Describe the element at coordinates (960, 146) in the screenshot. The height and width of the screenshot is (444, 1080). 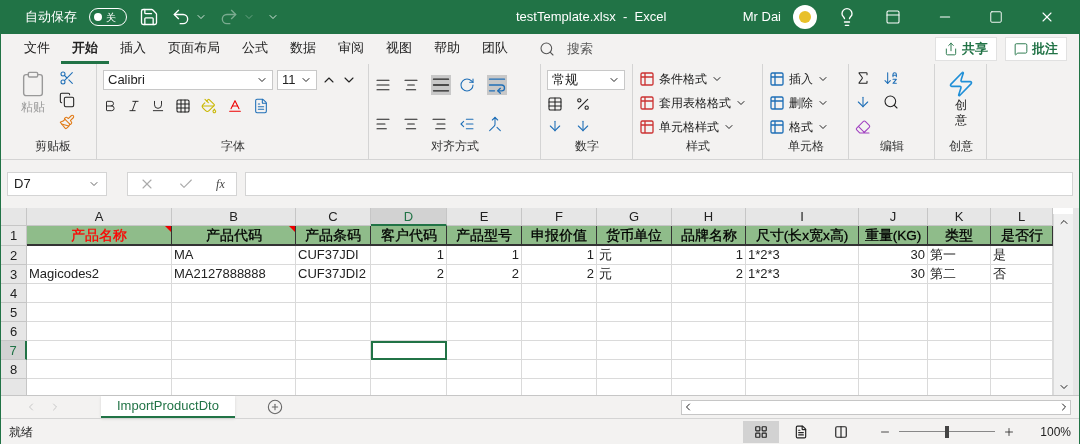
I see `group-label: 创意` at that location.